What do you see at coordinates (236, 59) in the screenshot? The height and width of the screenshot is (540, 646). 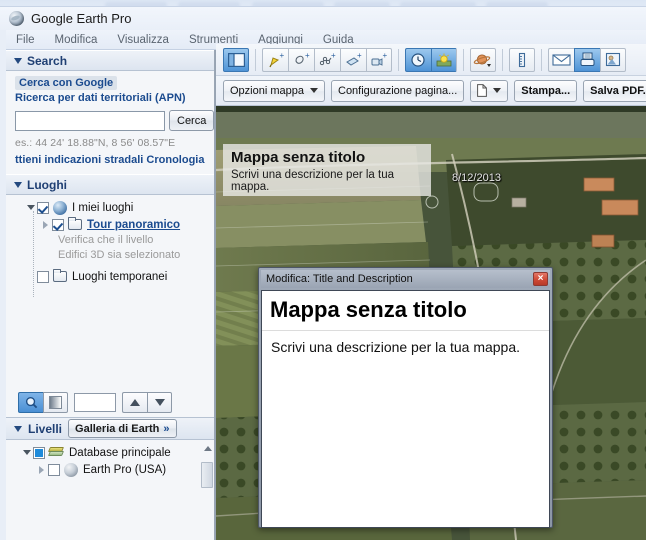 I see `hide-sidebar-icon` at bounding box center [236, 59].